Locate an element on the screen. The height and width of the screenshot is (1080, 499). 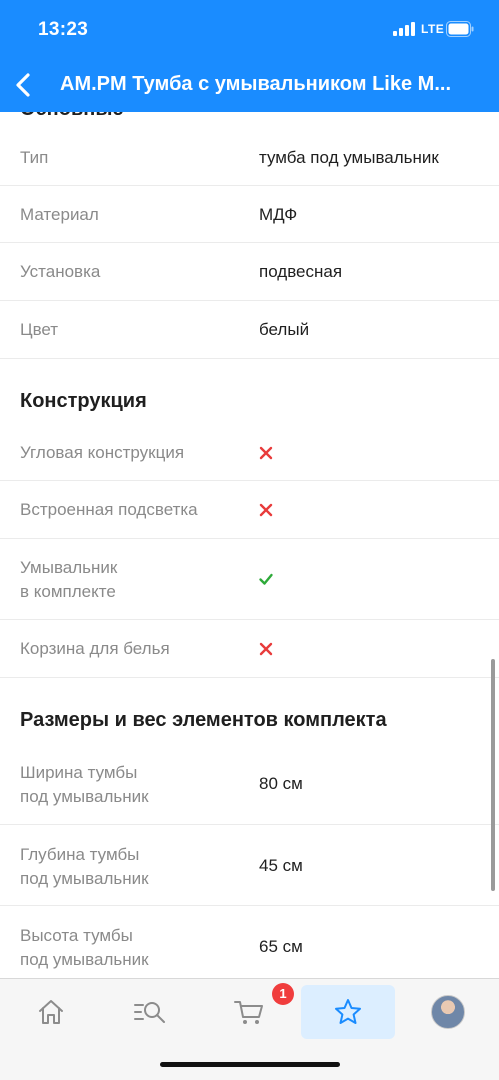
spec-row: Ширина тумбы под умывальник 80 см is located at coordinates (249, 784).